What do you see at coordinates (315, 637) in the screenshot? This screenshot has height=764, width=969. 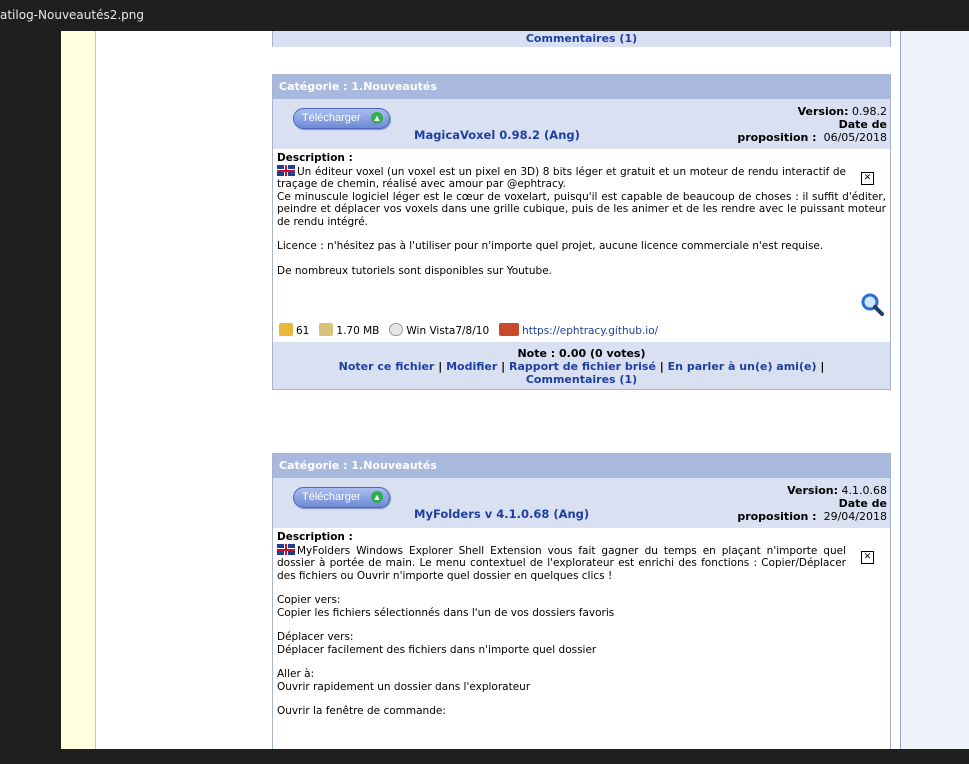 I see `section-title: Déplacer vers:` at bounding box center [315, 637].